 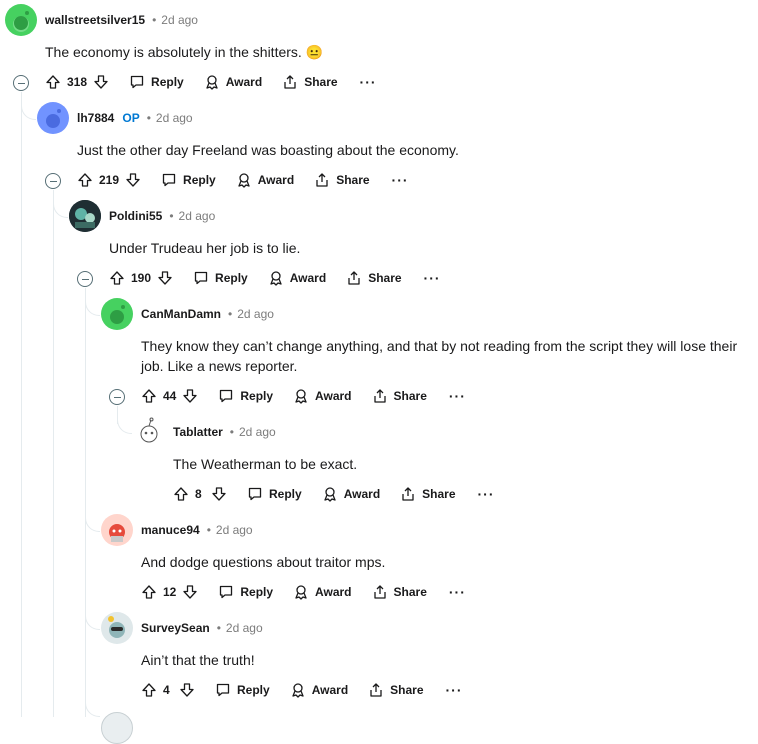 I want to click on comment-actions: 219 Reply Award Share ···, so click(x=243, y=180).